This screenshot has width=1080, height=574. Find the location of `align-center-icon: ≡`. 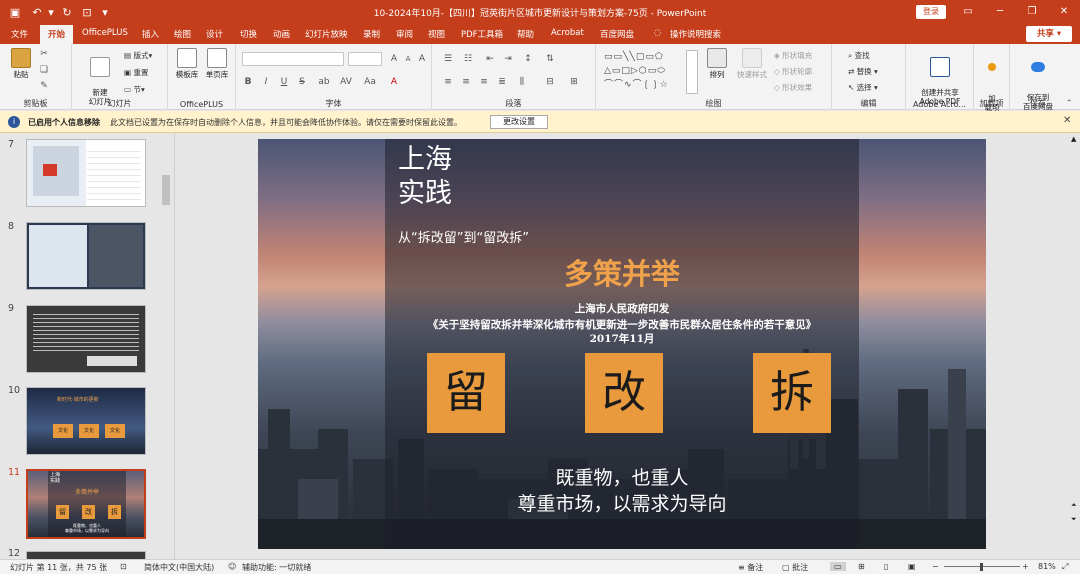

align-center-icon: ≡ is located at coordinates (466, 82).